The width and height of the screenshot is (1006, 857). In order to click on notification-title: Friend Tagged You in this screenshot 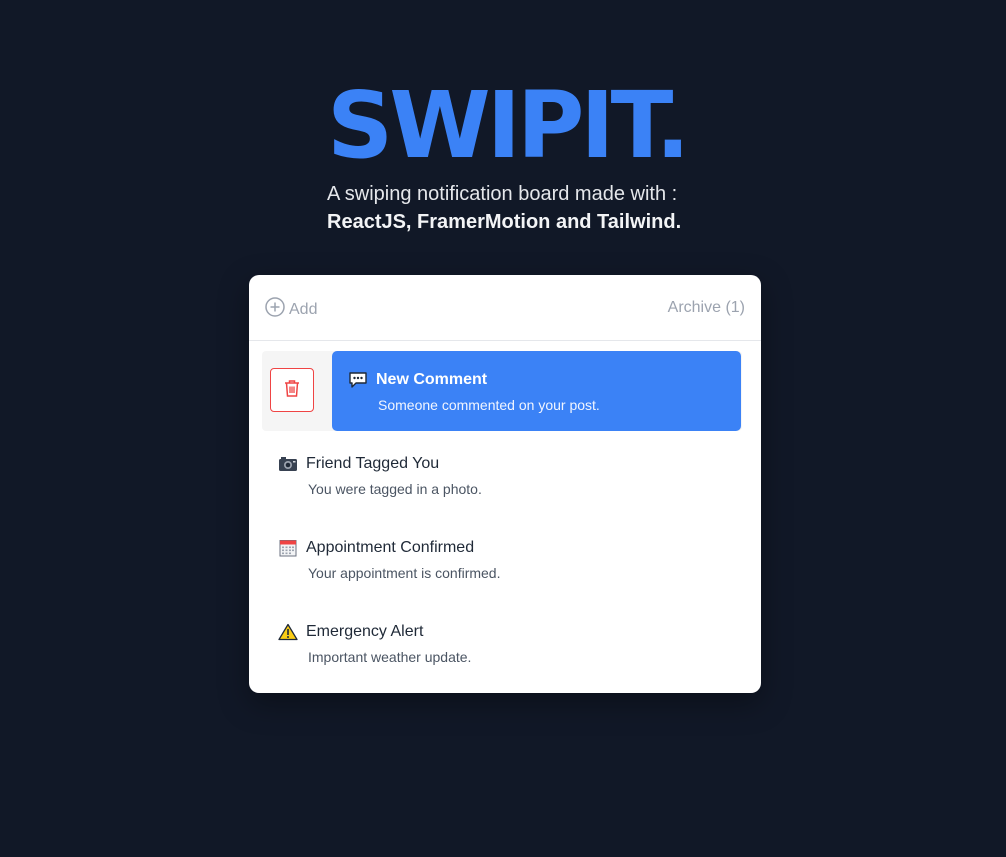, I will do `click(373, 463)`.